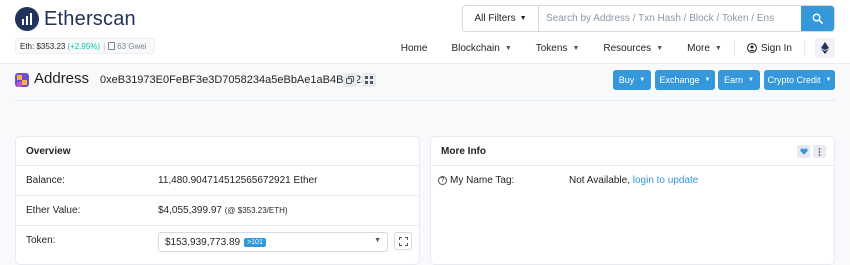  What do you see at coordinates (131, 46) in the screenshot?
I see `gas-price: 63 Gwei` at bounding box center [131, 46].